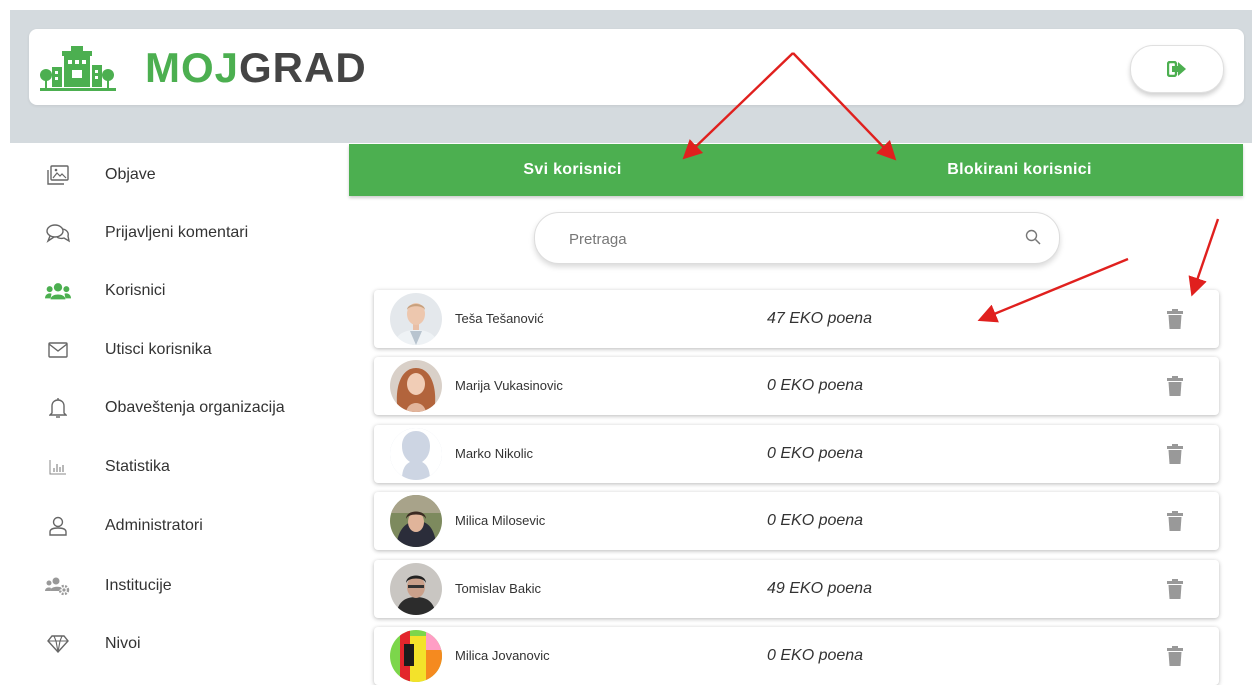 This screenshot has width=1252, height=685. What do you see at coordinates (58, 175) in the screenshot?
I see `image-icon` at bounding box center [58, 175].